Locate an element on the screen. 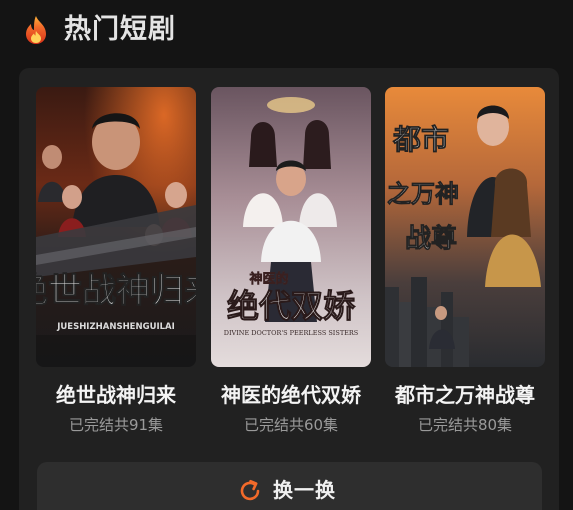  poster-title: 都市 is located at coordinates (420, 139).